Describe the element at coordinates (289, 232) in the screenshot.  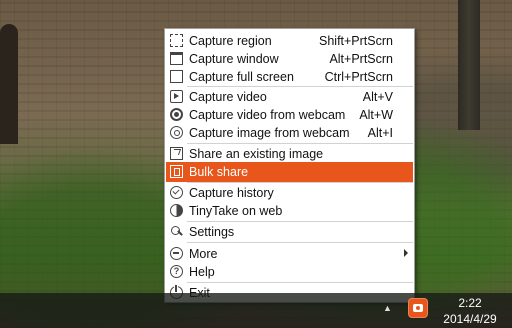
I see `menu-item-settings: Settings` at that location.